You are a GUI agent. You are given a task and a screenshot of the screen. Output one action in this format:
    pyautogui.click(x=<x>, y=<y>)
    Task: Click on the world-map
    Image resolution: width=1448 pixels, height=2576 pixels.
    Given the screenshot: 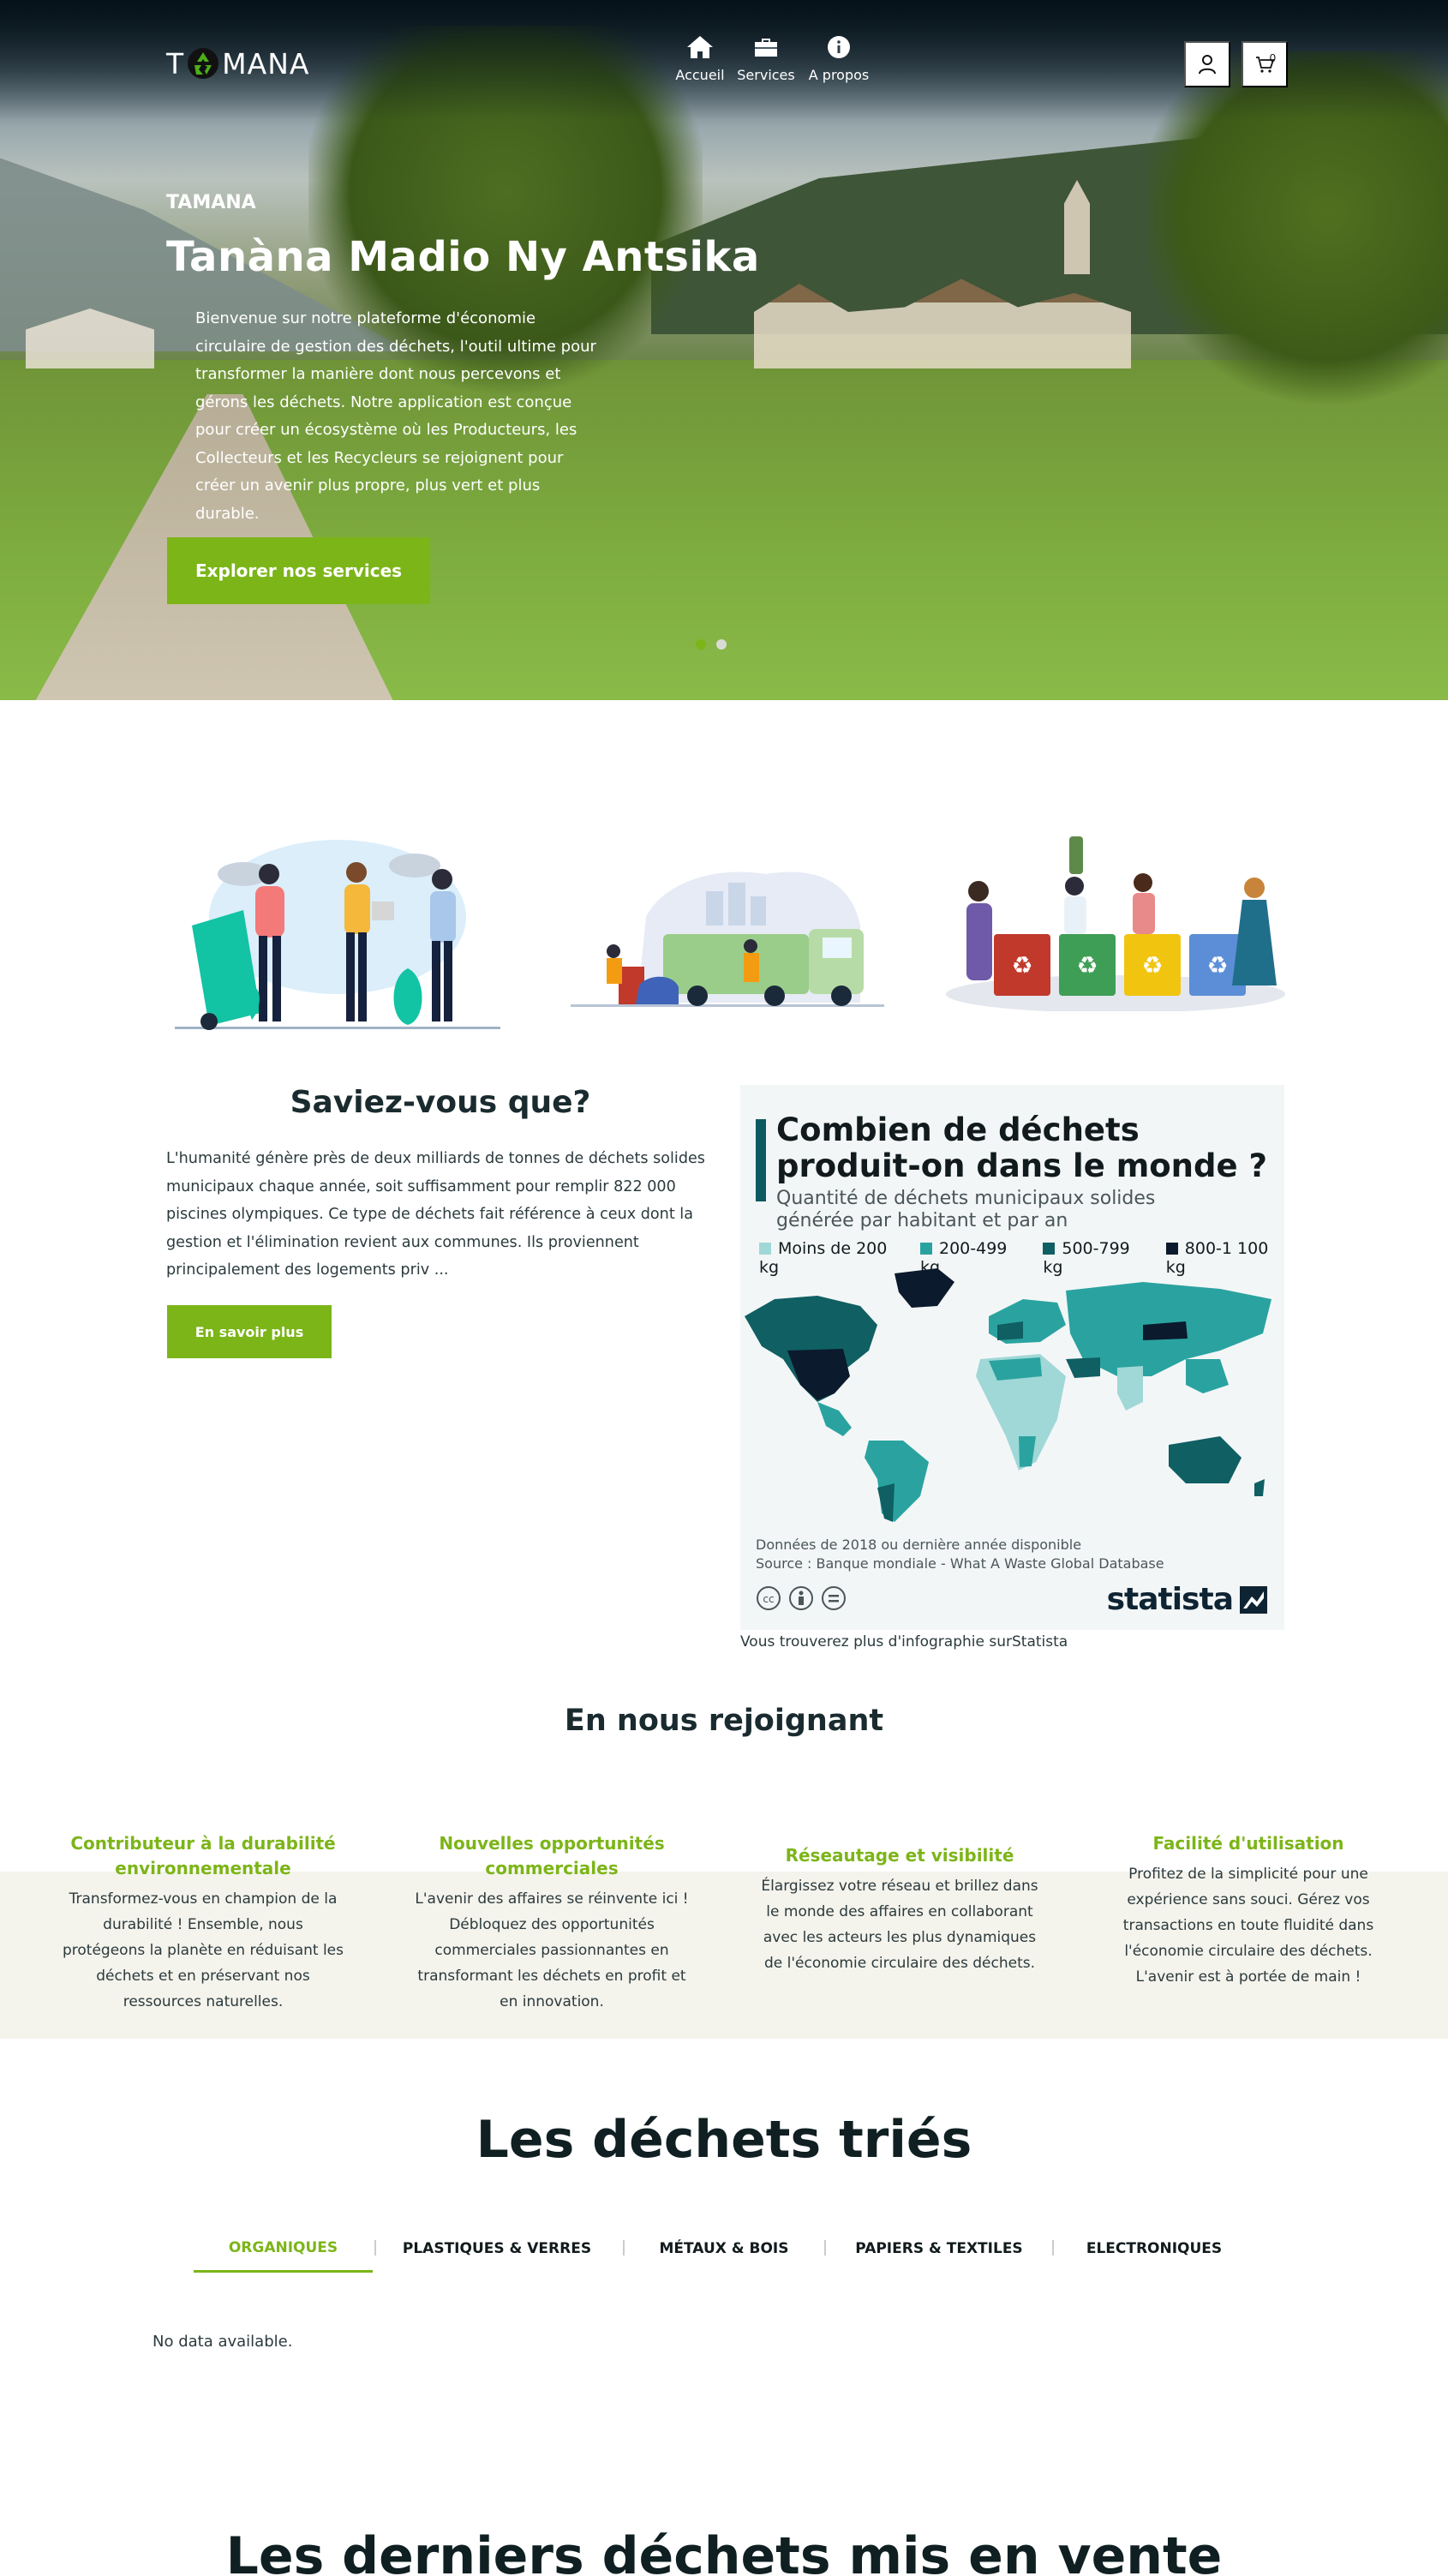 What is the action you would take?
    pyautogui.click(x=1008, y=1395)
    